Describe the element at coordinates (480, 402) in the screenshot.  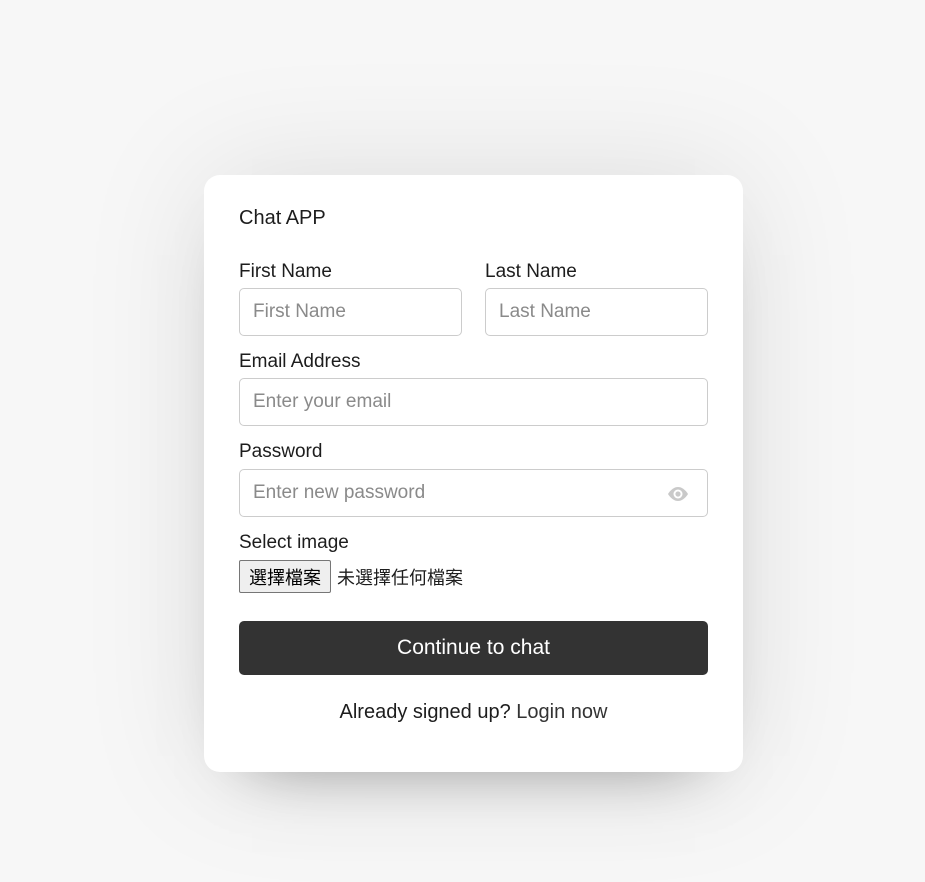
I see `email-input` at that location.